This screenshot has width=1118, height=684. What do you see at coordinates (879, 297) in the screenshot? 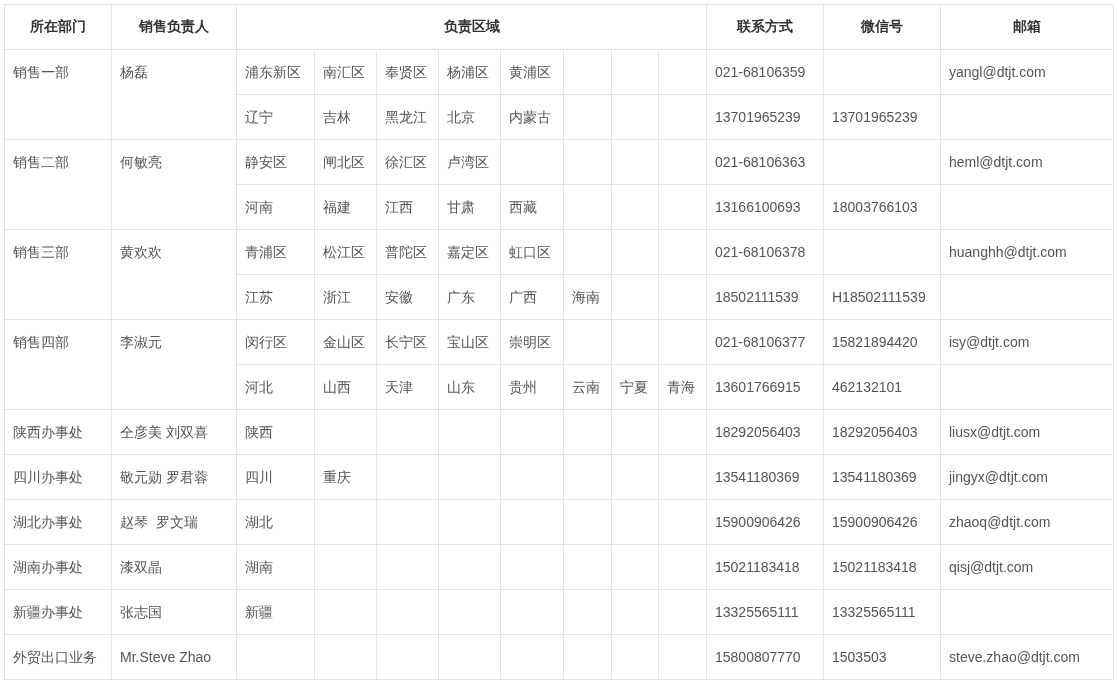
I see `table-cell-text: H18502111539` at bounding box center [879, 297].